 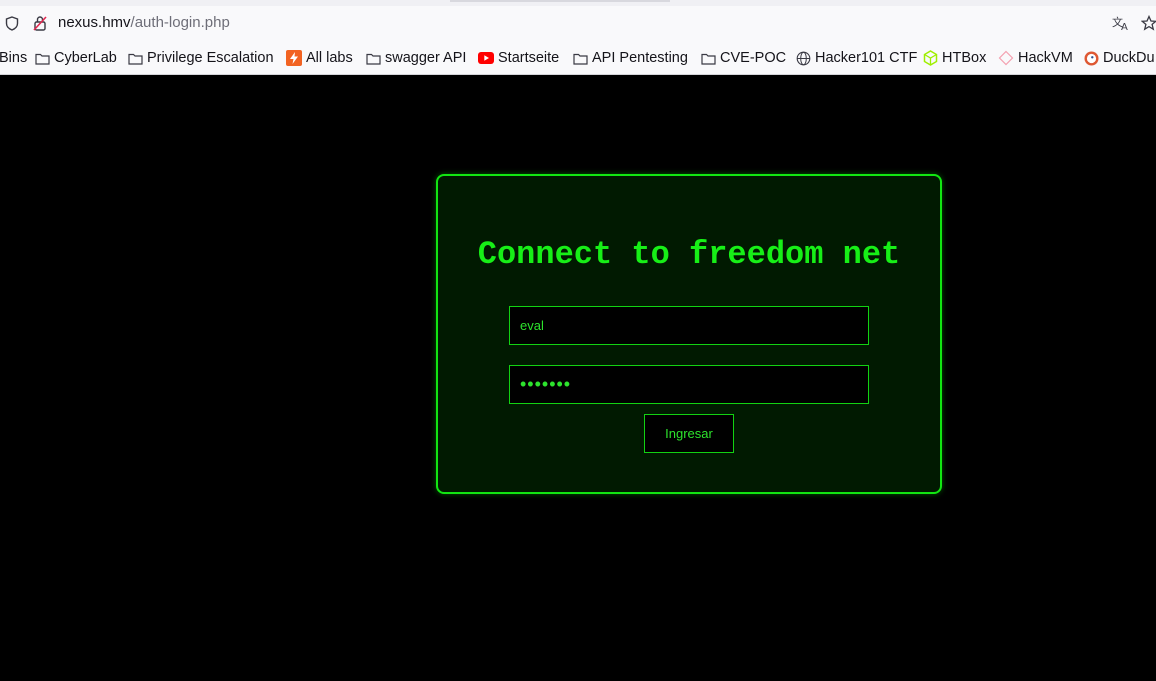 What do you see at coordinates (689, 254) in the screenshot?
I see `login-title: Connect to freedom net` at bounding box center [689, 254].